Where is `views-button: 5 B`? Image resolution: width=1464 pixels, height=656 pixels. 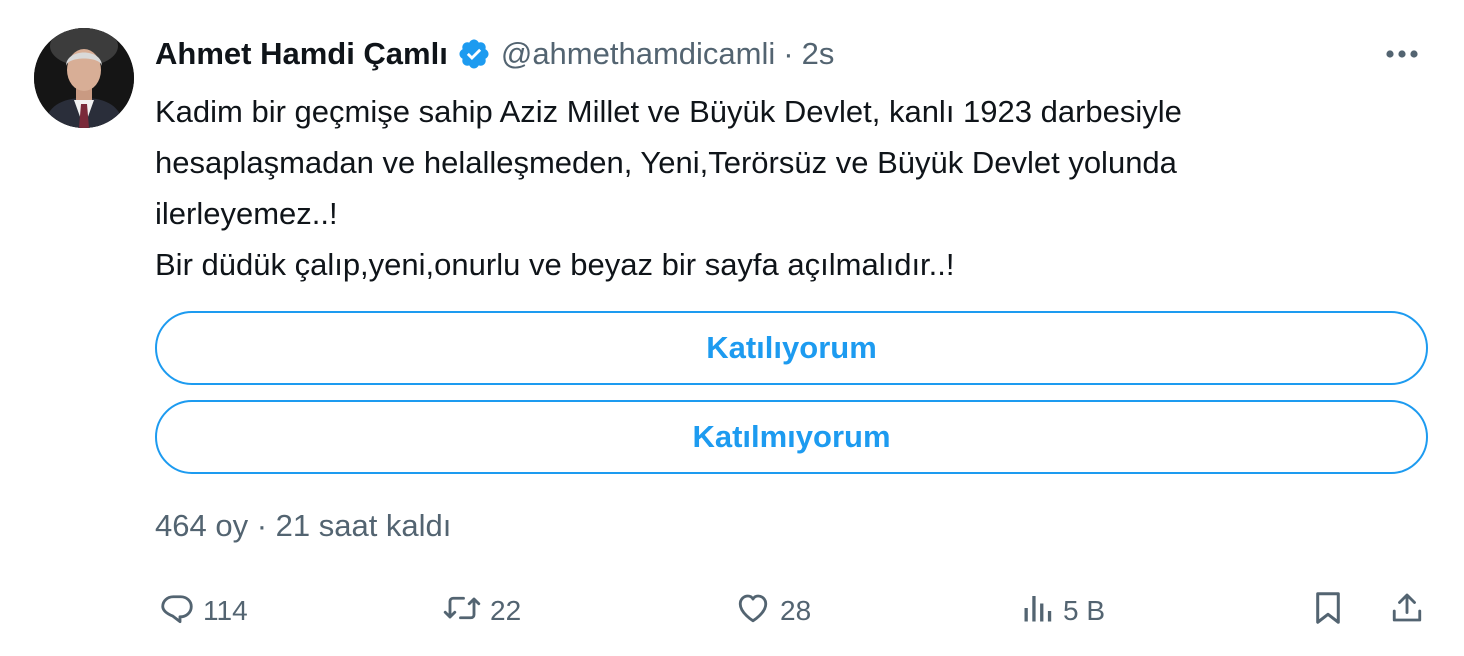 views-button: 5 B is located at coordinates (1063, 611).